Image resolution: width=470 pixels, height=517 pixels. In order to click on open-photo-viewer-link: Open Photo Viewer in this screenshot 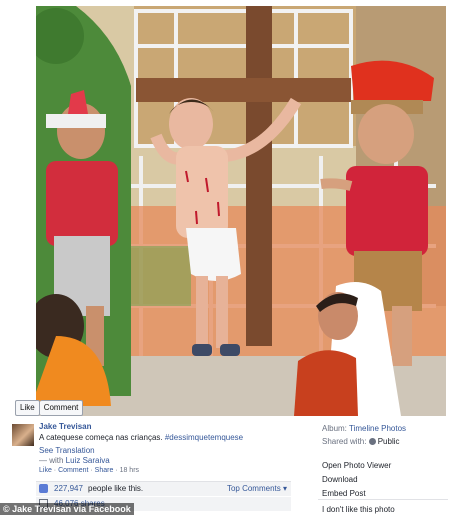, I will do `click(356, 465)`.